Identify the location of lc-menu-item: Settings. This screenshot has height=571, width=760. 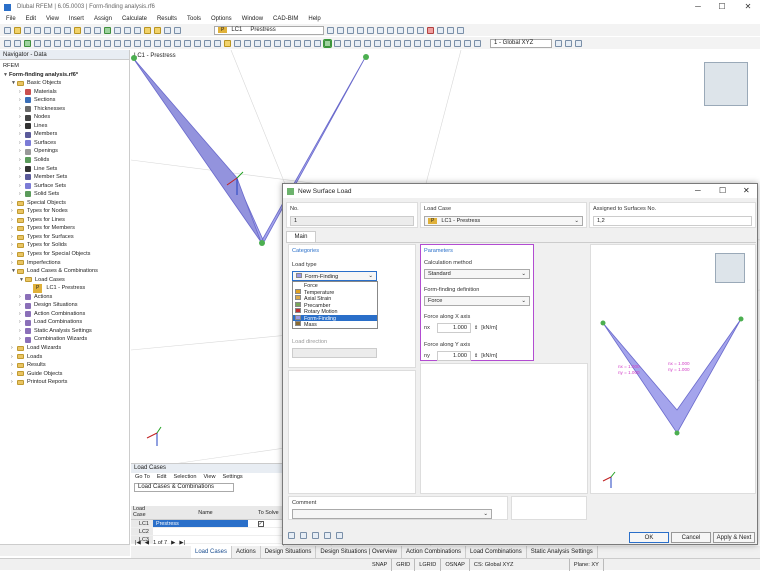
(233, 477).